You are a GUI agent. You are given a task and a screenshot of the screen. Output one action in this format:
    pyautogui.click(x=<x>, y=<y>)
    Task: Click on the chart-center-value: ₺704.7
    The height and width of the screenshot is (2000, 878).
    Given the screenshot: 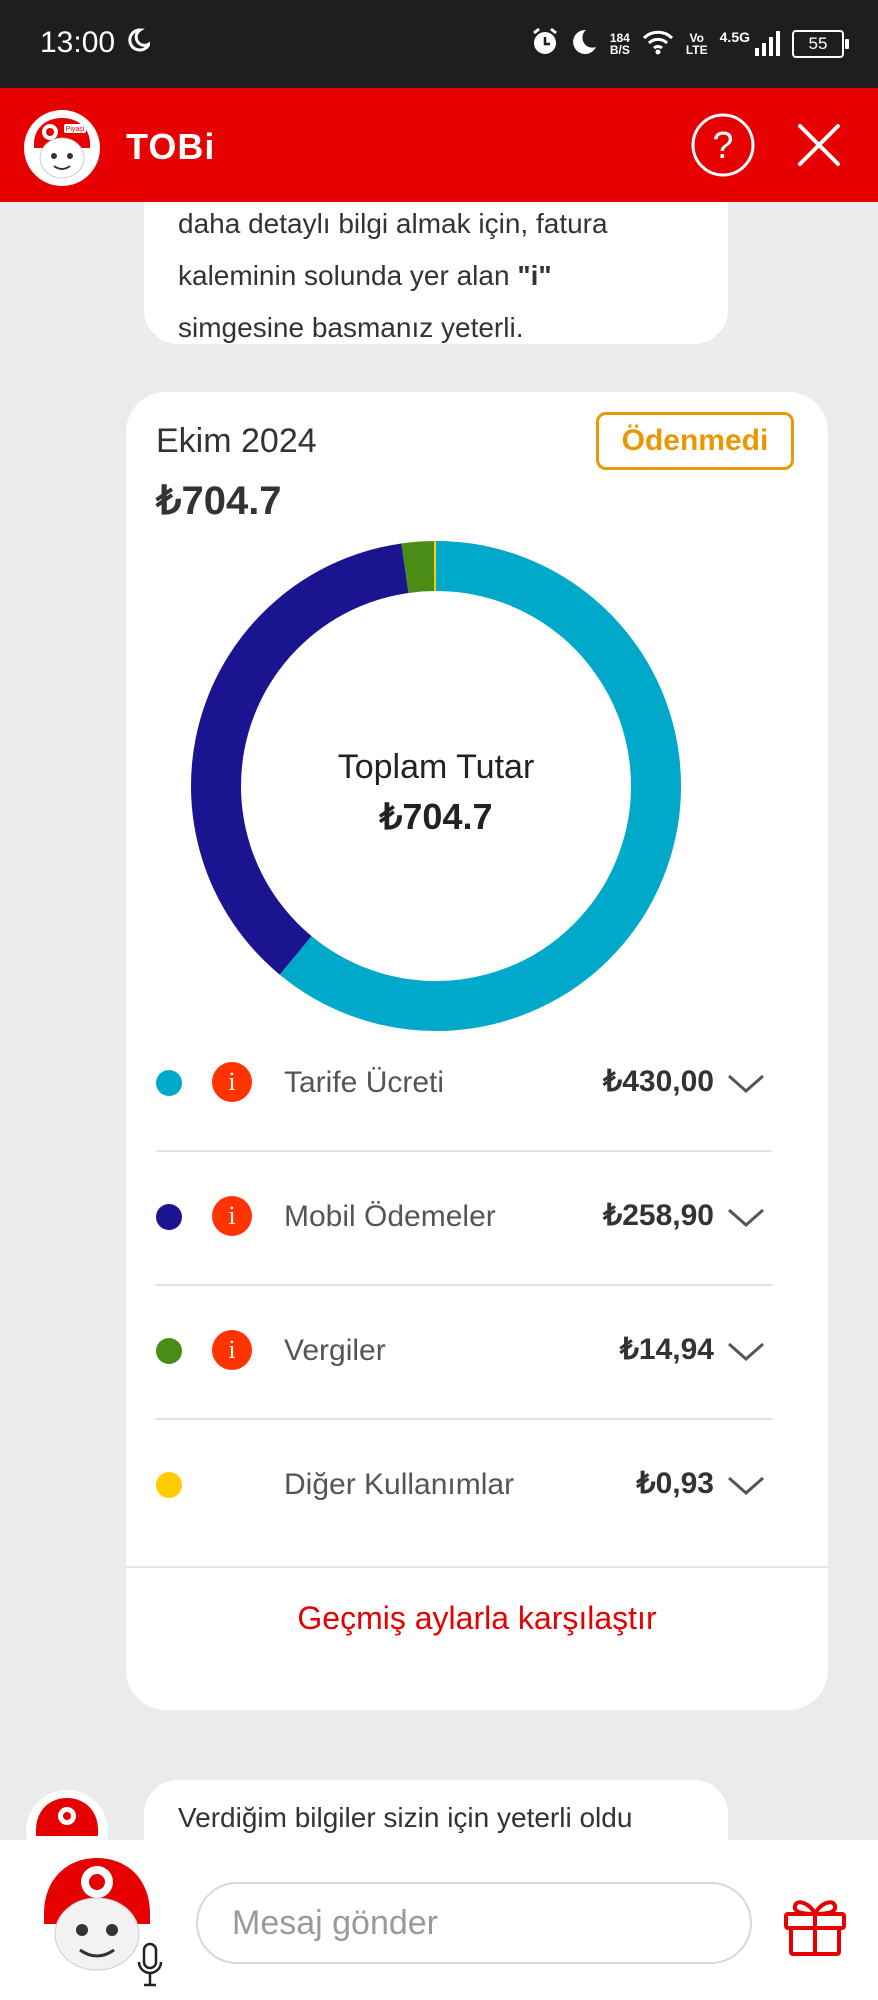 What is the action you would take?
    pyautogui.click(x=436, y=816)
    